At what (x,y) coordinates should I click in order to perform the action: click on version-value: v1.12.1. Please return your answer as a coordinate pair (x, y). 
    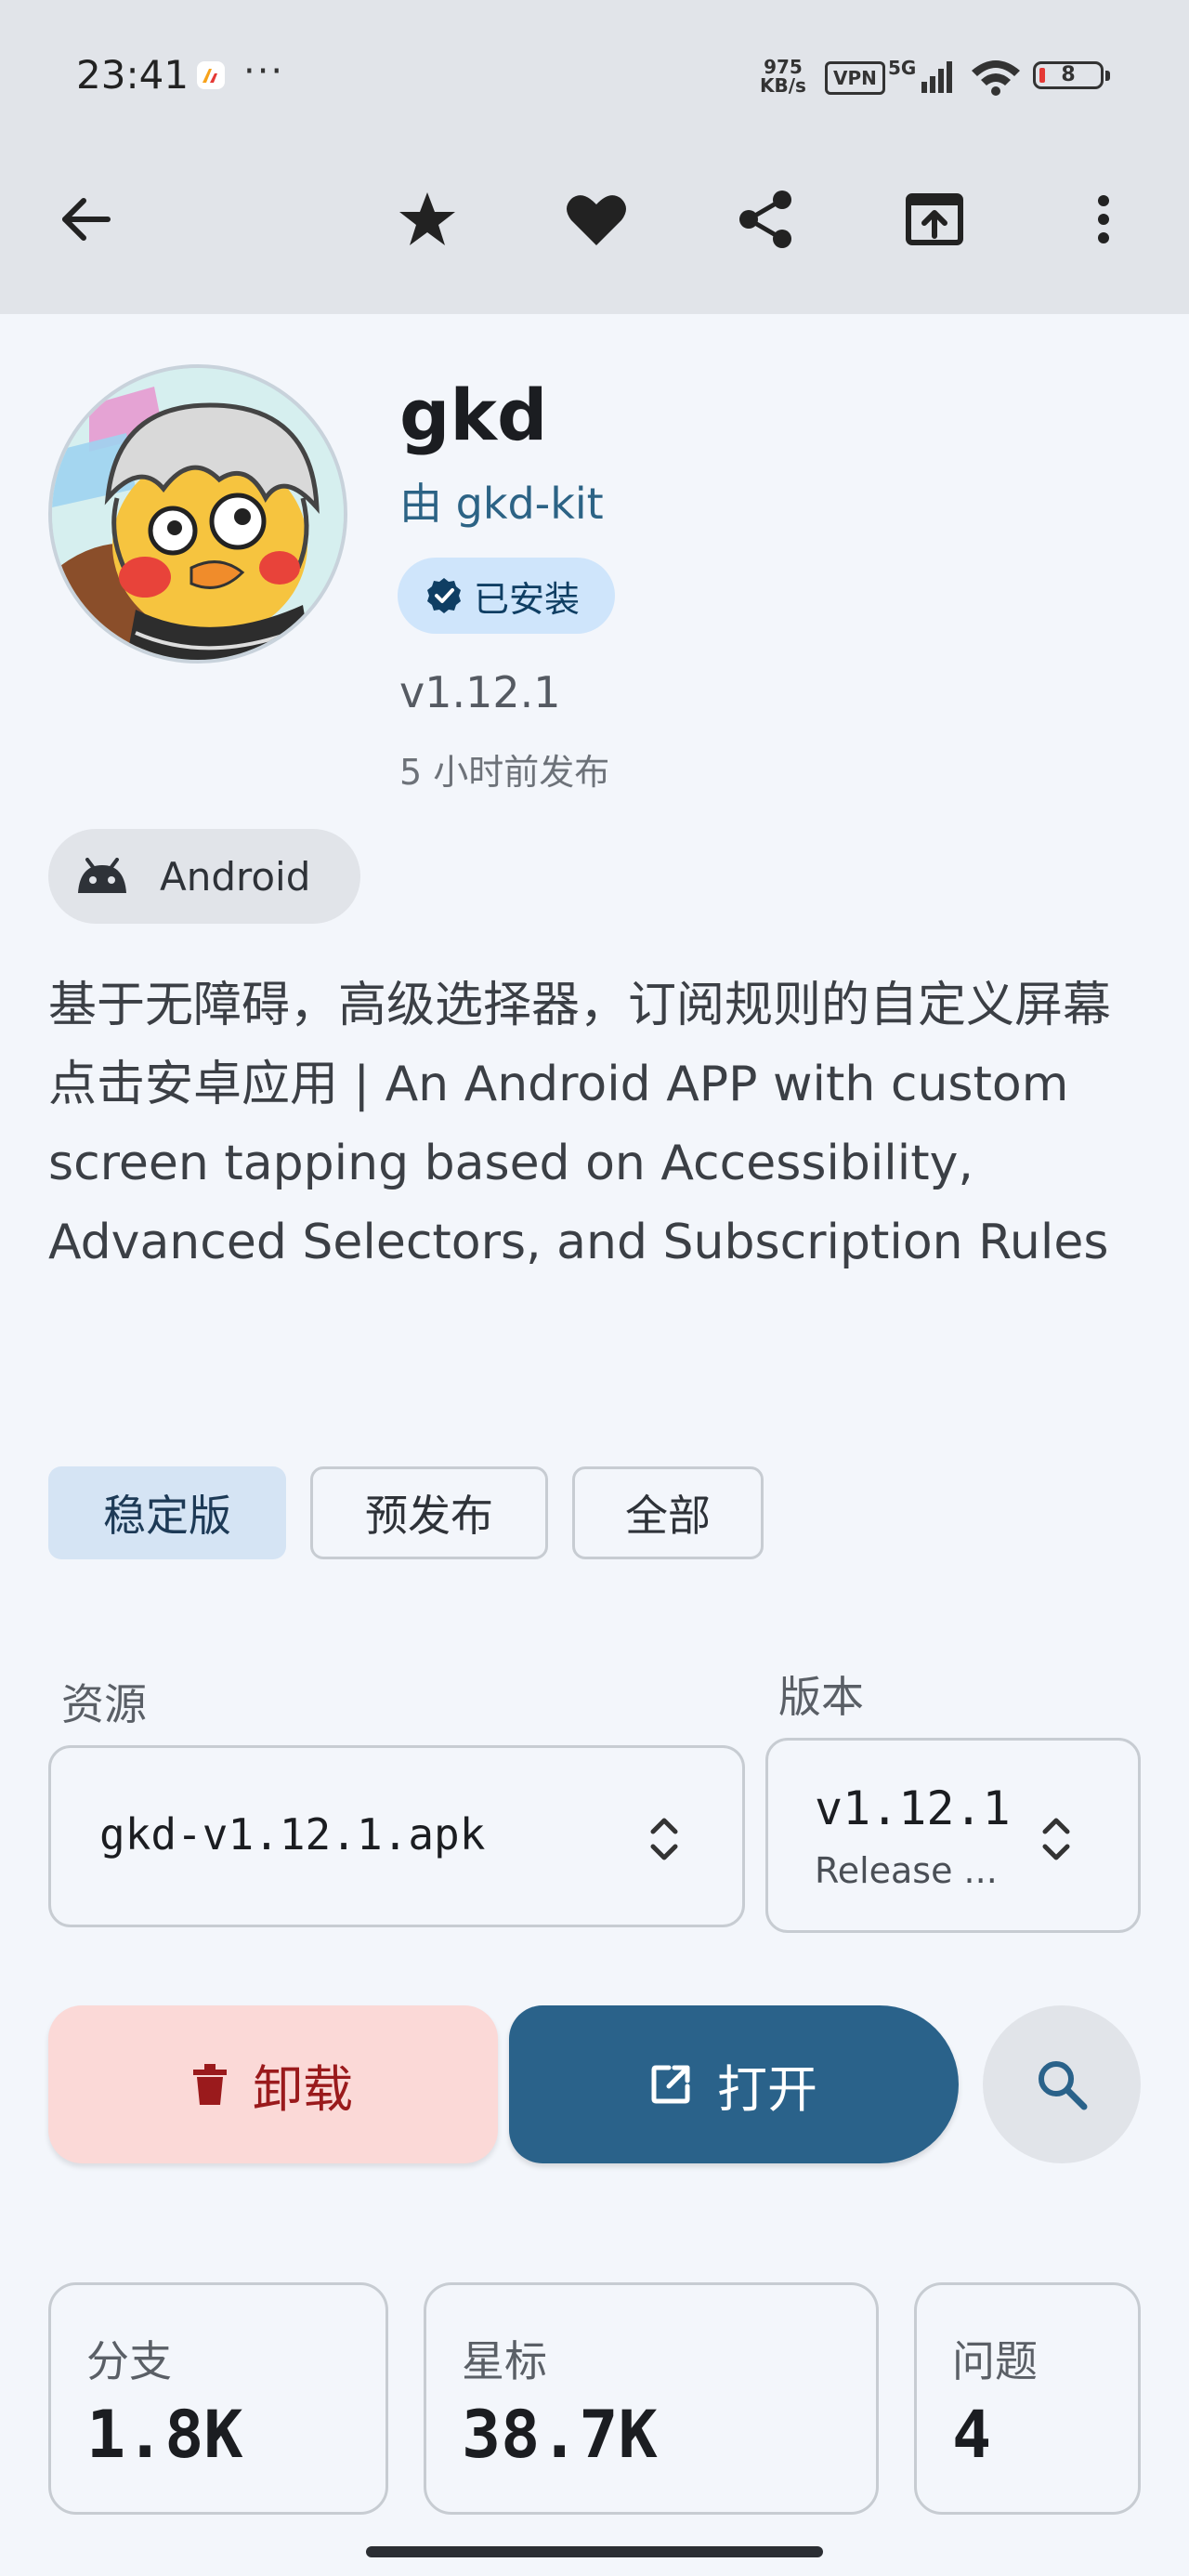
    Looking at the image, I should click on (913, 1808).